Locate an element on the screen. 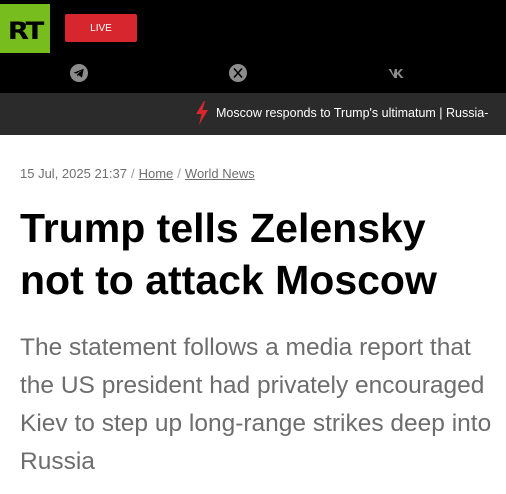 The height and width of the screenshot is (494, 506). breadcrumb-world-news-link: World News is located at coordinates (220, 173).